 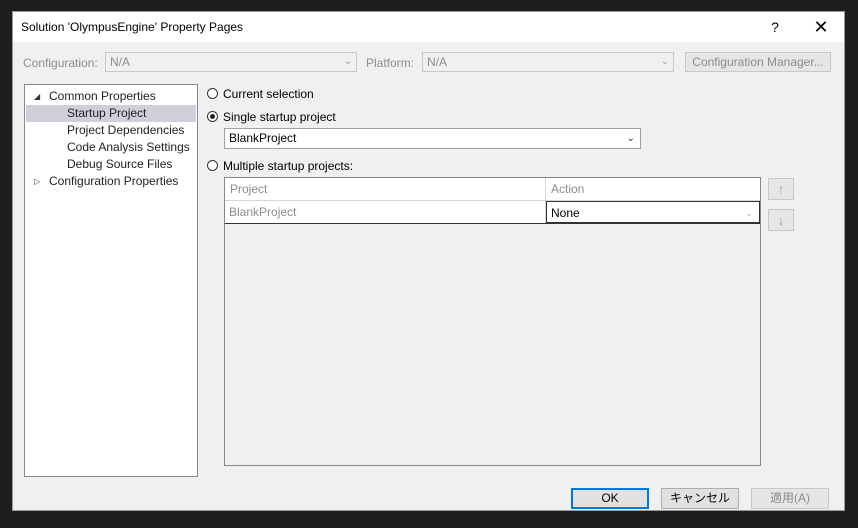 What do you see at coordinates (60, 63) in the screenshot?
I see `configuration-label: Configuration:` at bounding box center [60, 63].